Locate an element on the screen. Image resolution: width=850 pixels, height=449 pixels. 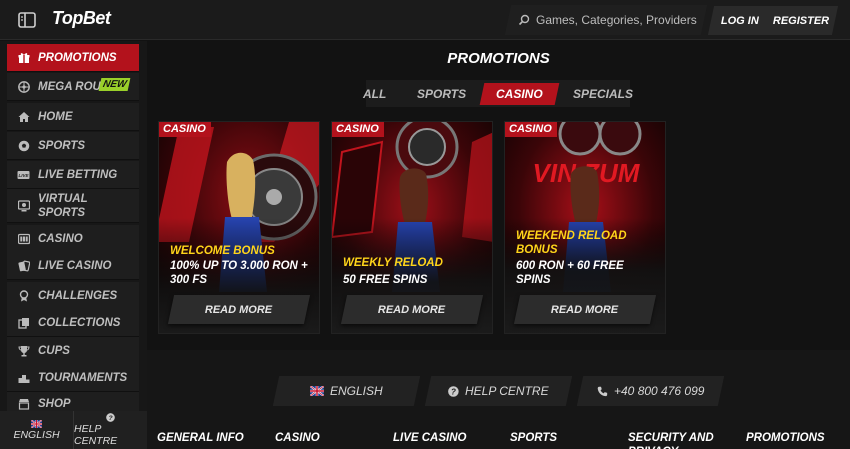
footer-language-button: ENGLISH is located at coordinates (346, 391).